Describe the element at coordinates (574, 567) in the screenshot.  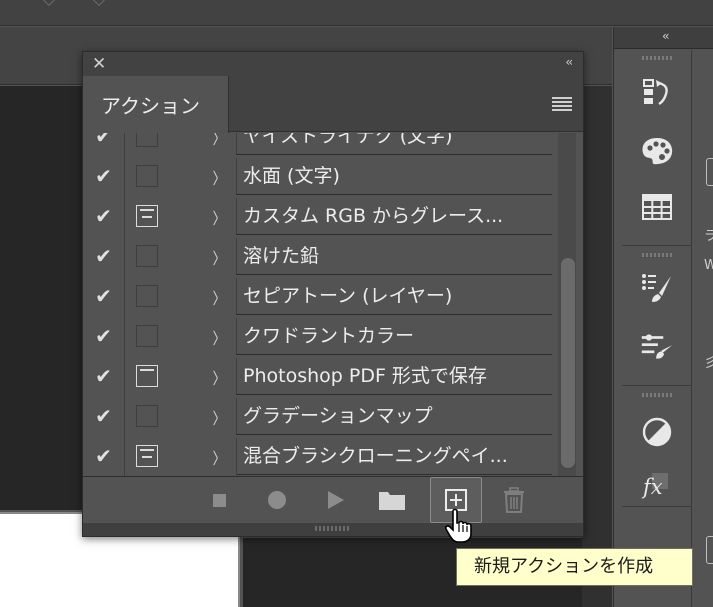
I see `tooltip: 新規アクションを作成` at that location.